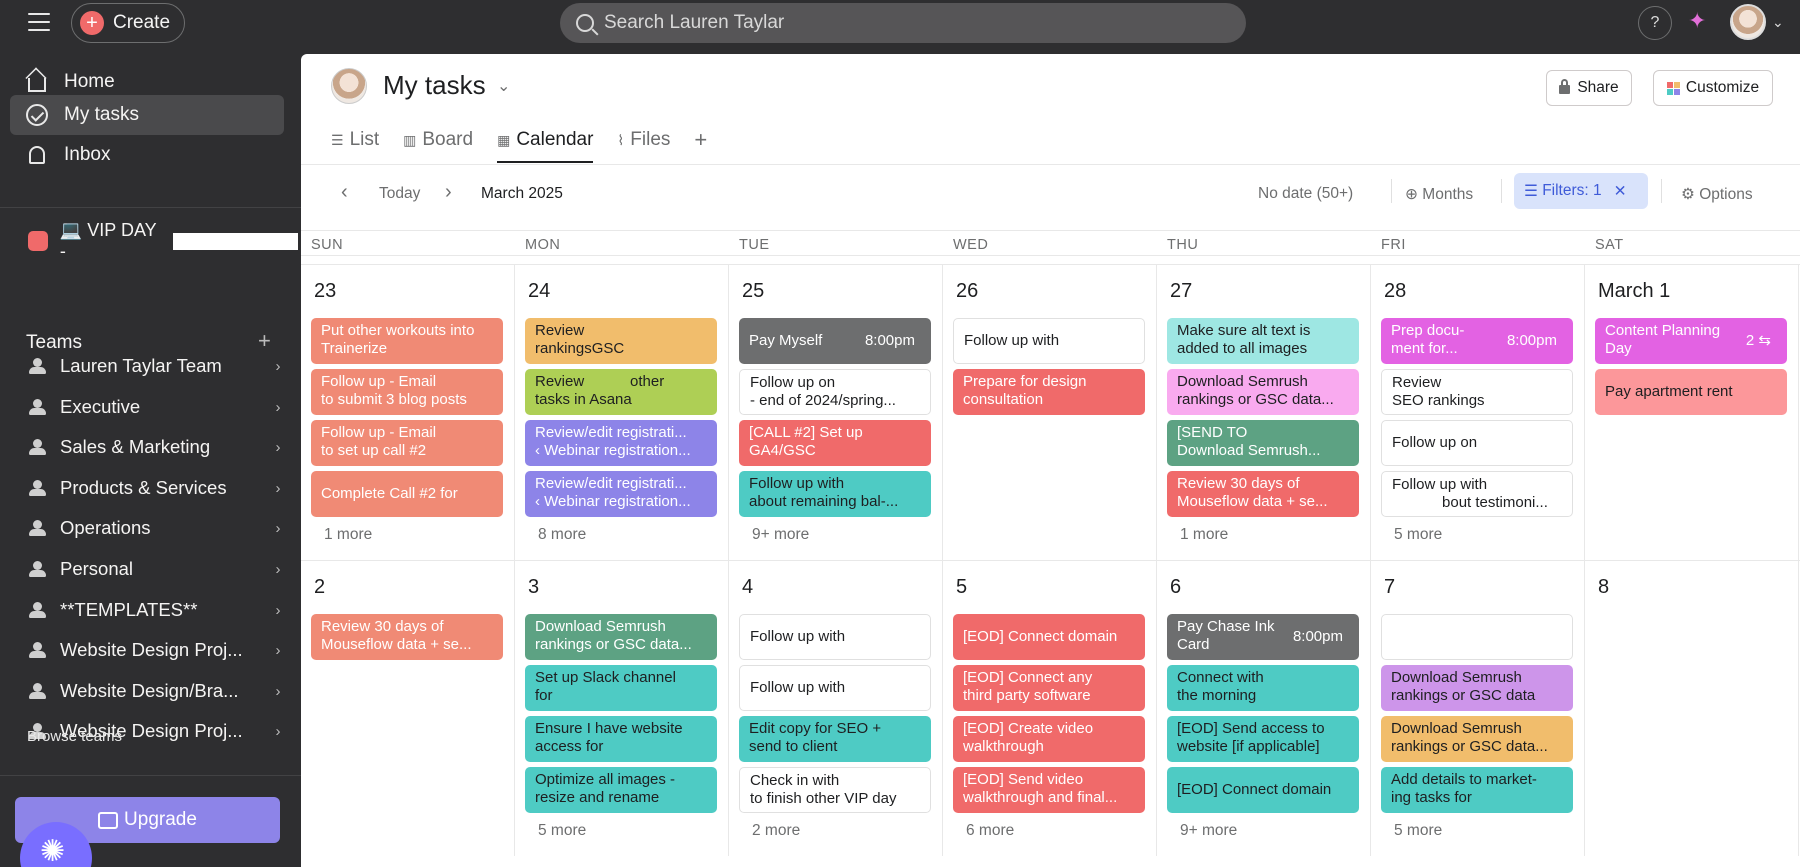  Describe the element at coordinates (1713, 88) in the screenshot. I see `customize-button: Customize` at that location.